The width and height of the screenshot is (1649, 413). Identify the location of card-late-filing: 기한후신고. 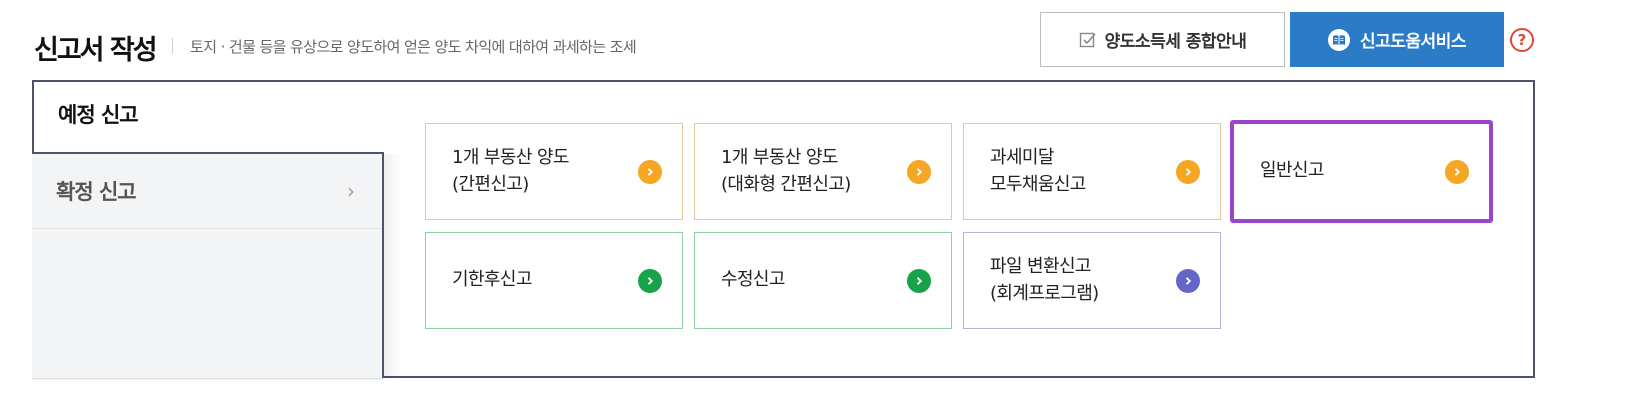
(554, 280).